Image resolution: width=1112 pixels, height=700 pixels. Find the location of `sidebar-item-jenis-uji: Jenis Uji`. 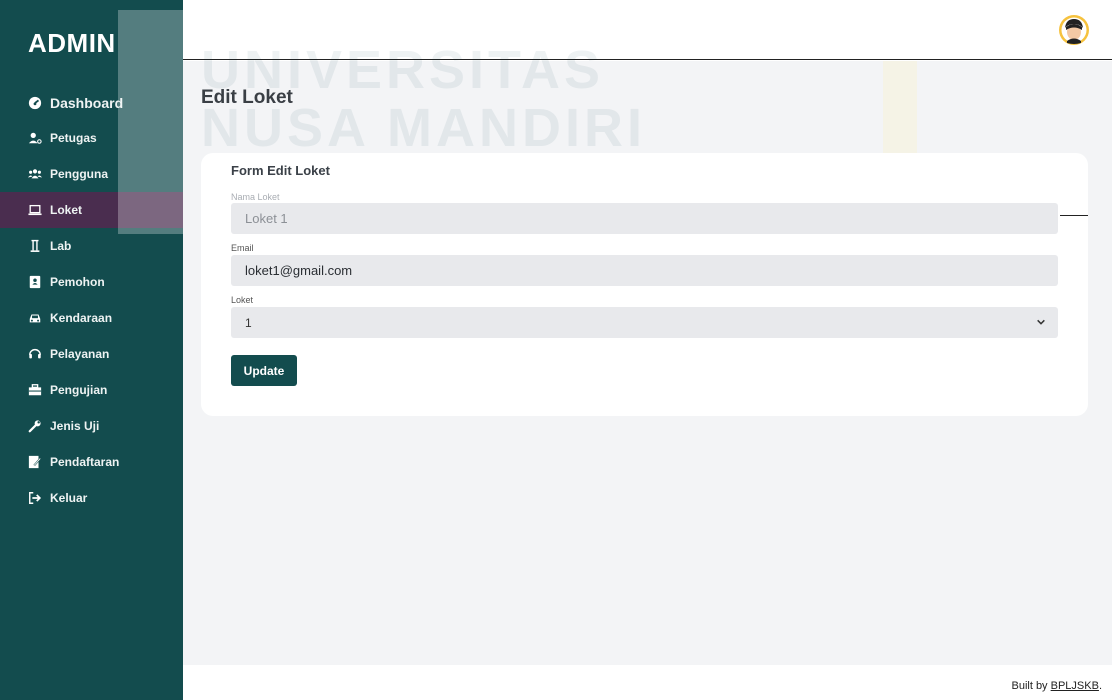

sidebar-item-jenis-uji: Jenis Uji is located at coordinates (91, 426).